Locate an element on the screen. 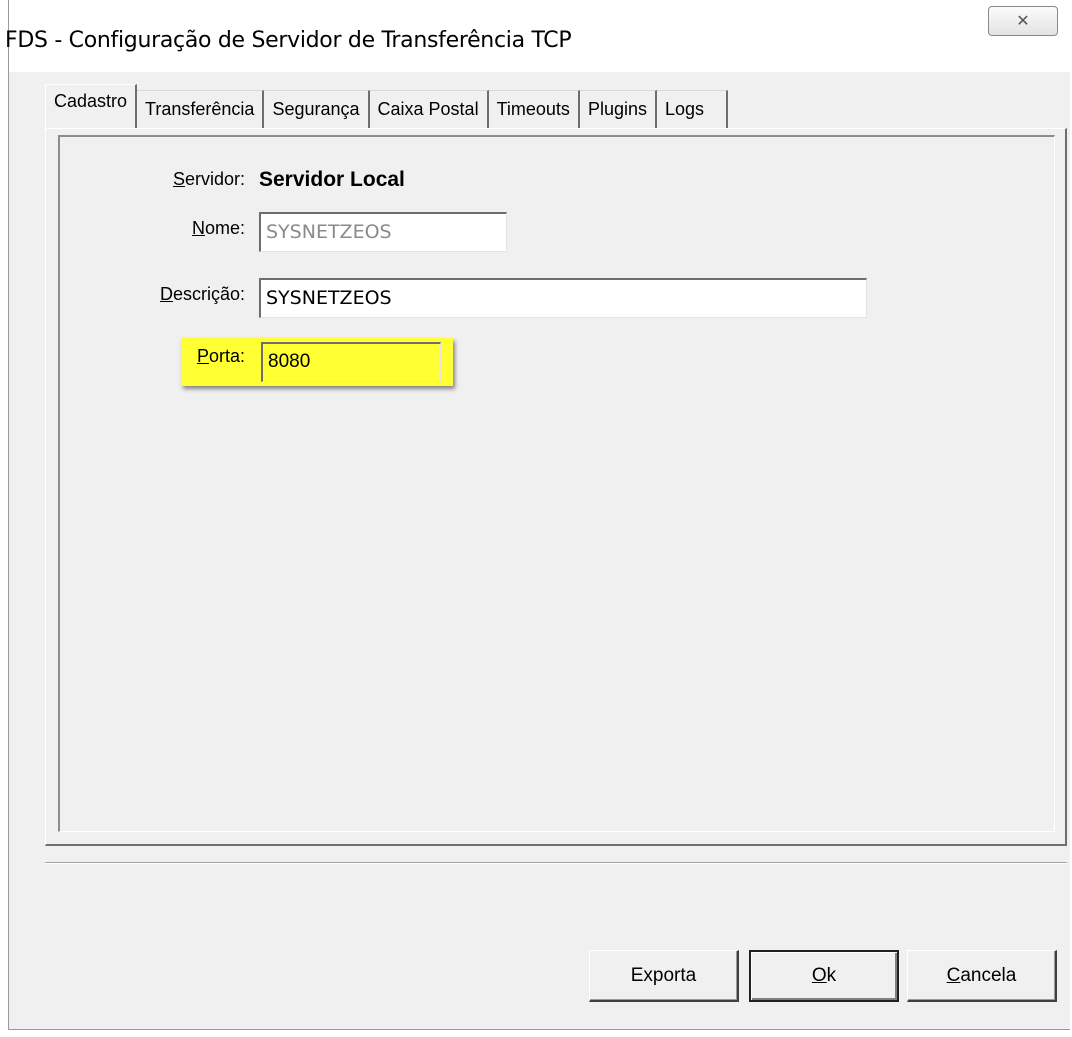 Image resolution: width=1072 pixels, height=1037 pixels. tab-label: Cadastro is located at coordinates (91, 101).